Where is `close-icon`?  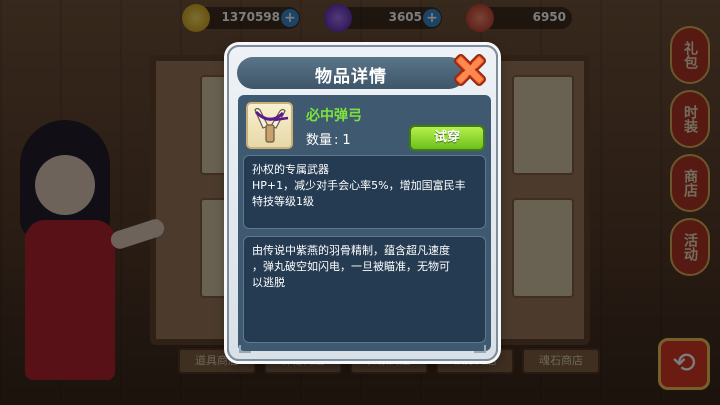
close-icon is located at coordinates (470, 70).